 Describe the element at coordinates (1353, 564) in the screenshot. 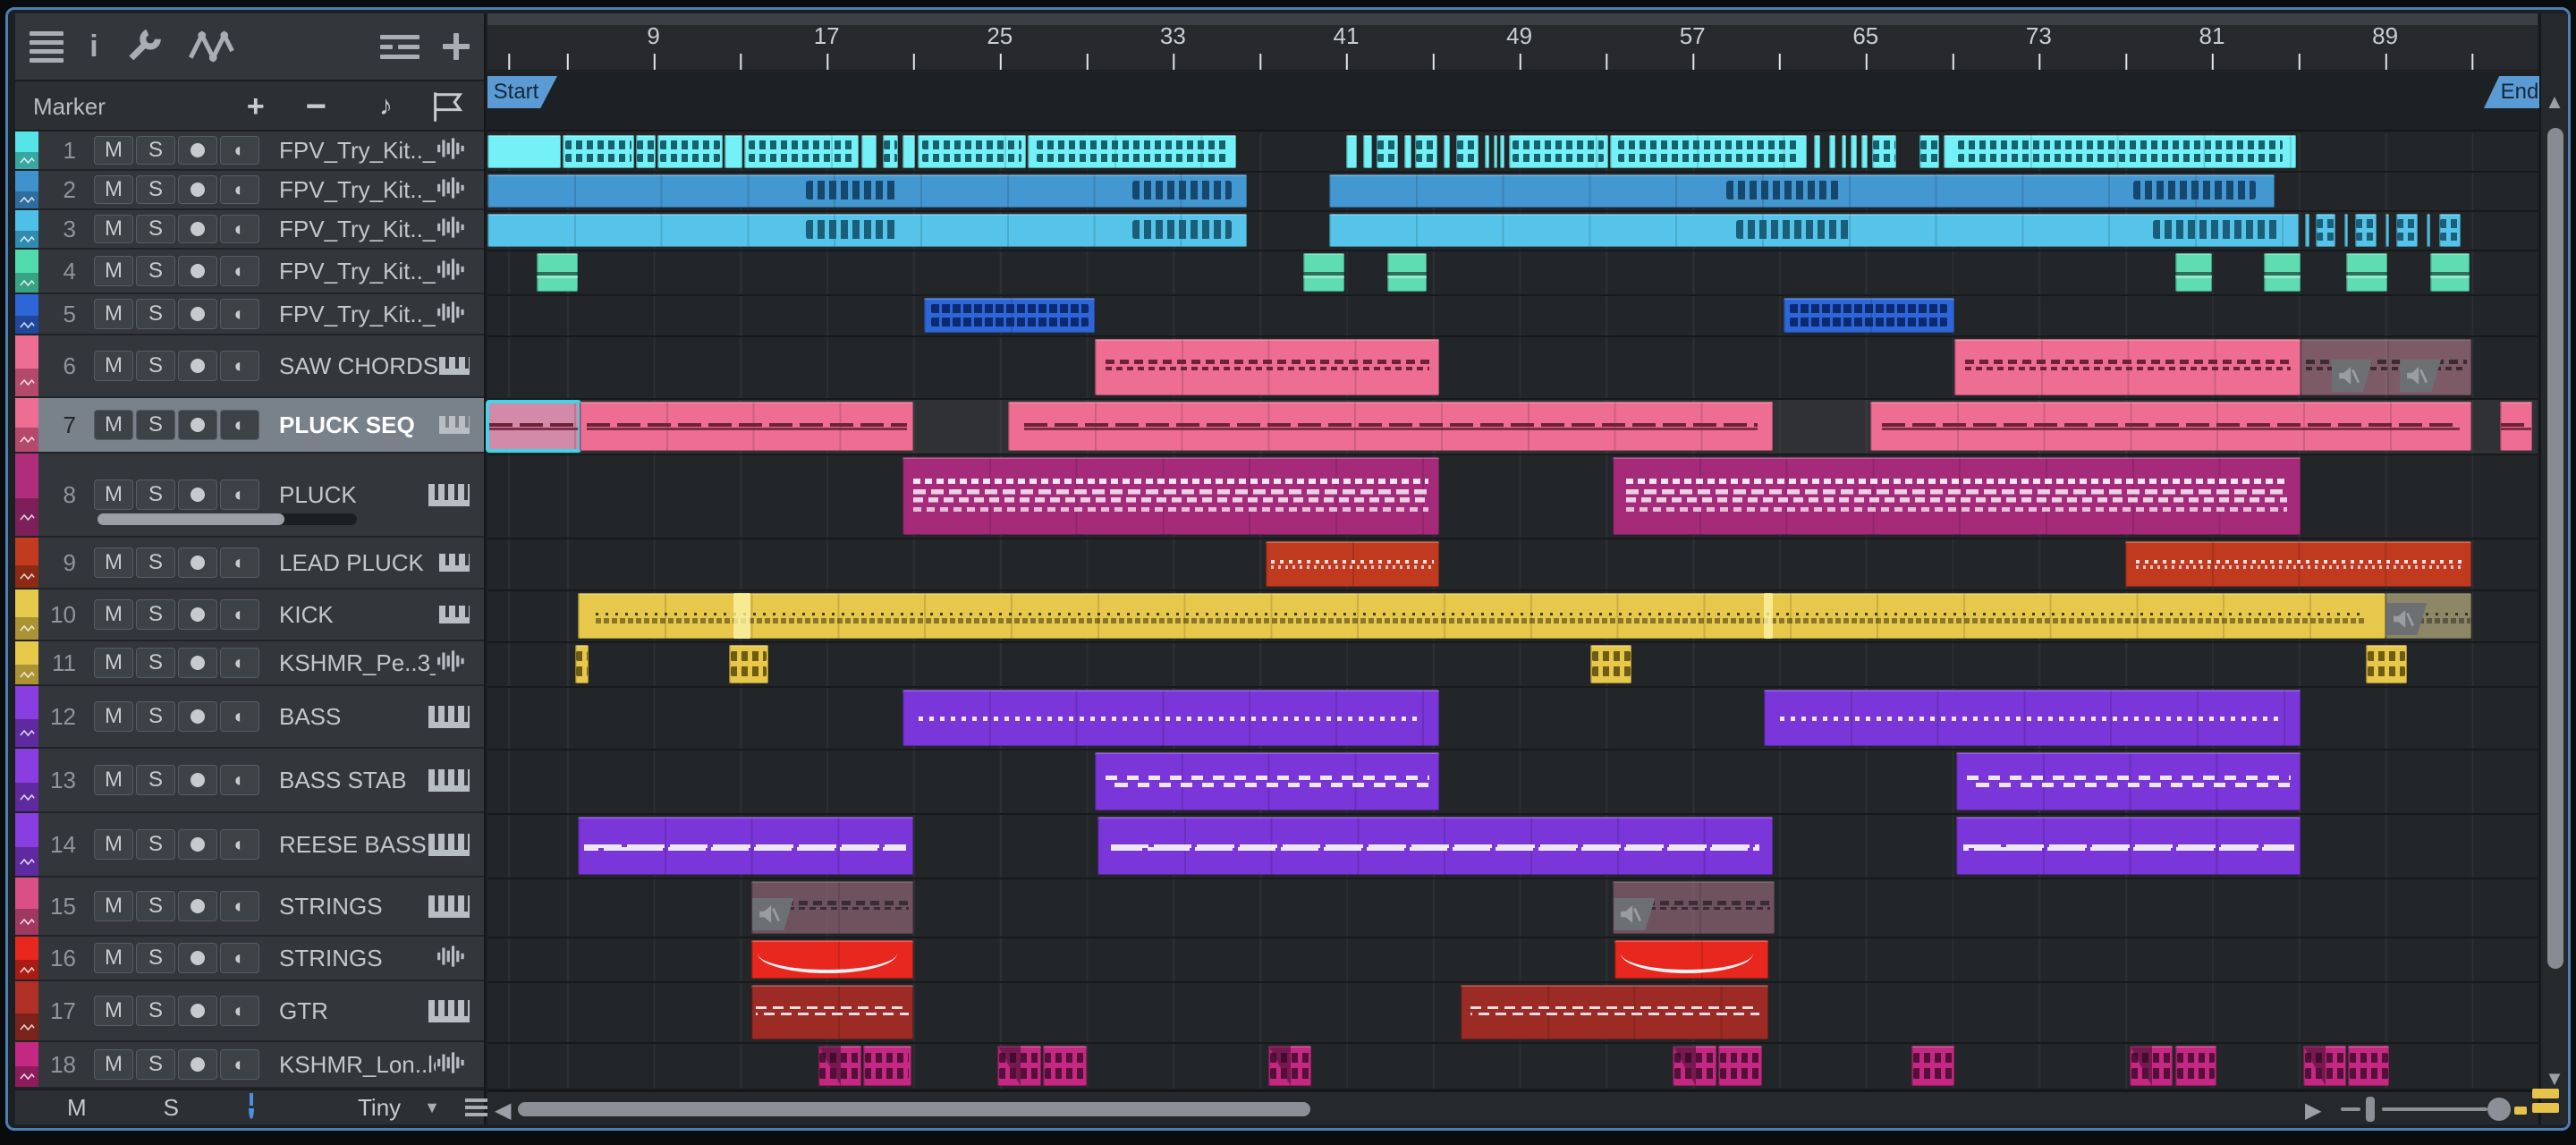

I see `clip-track9` at that location.